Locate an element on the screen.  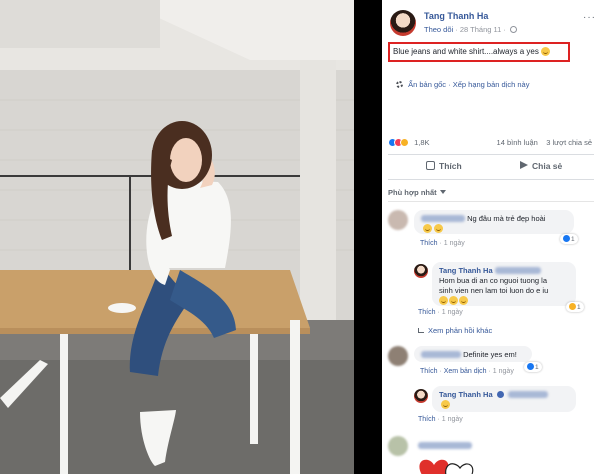
action-bar: Thích Chia sẻ is located at coordinates (491, 167).